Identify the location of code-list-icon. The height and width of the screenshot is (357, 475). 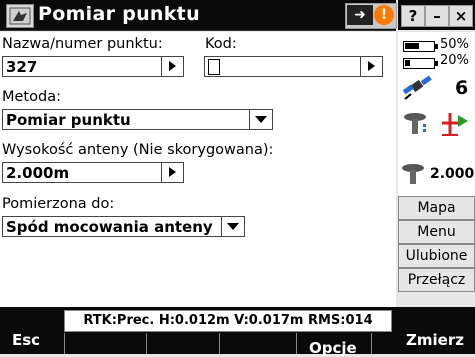
(214, 67).